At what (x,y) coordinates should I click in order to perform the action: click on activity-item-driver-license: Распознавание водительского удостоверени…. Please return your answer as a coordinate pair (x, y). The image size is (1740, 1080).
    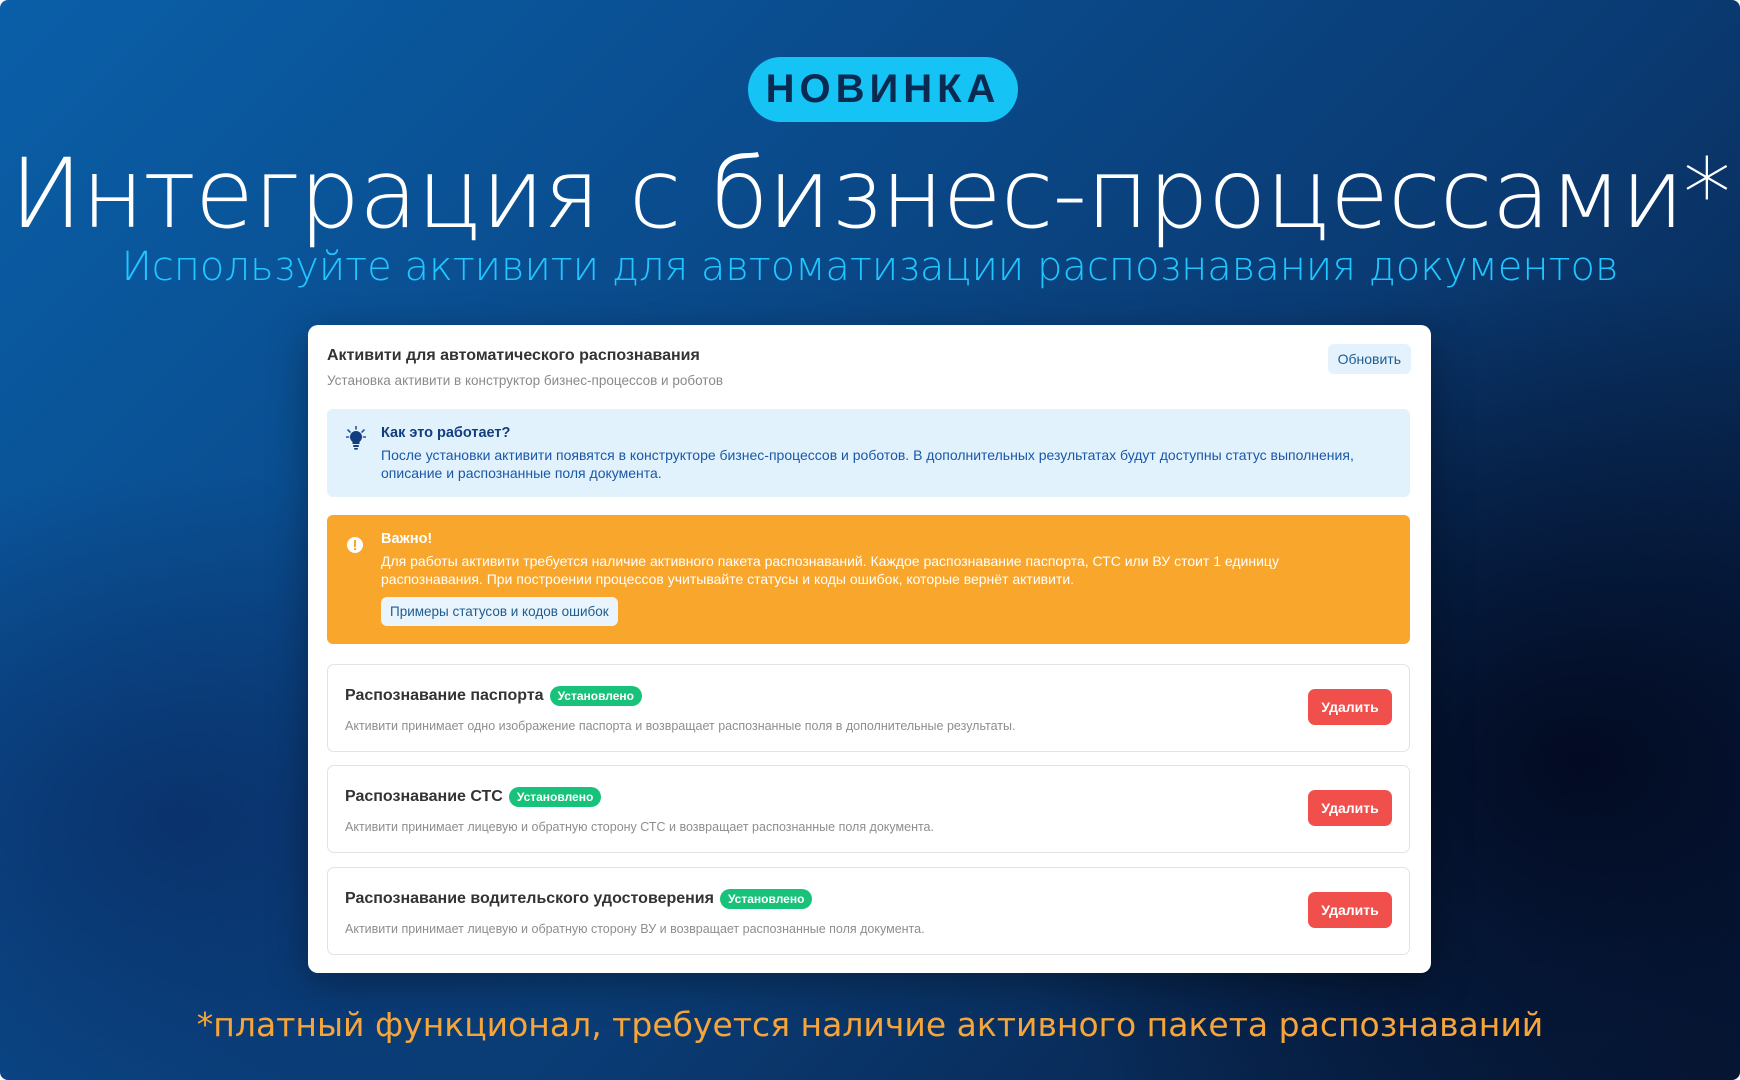
    Looking at the image, I should click on (868, 911).